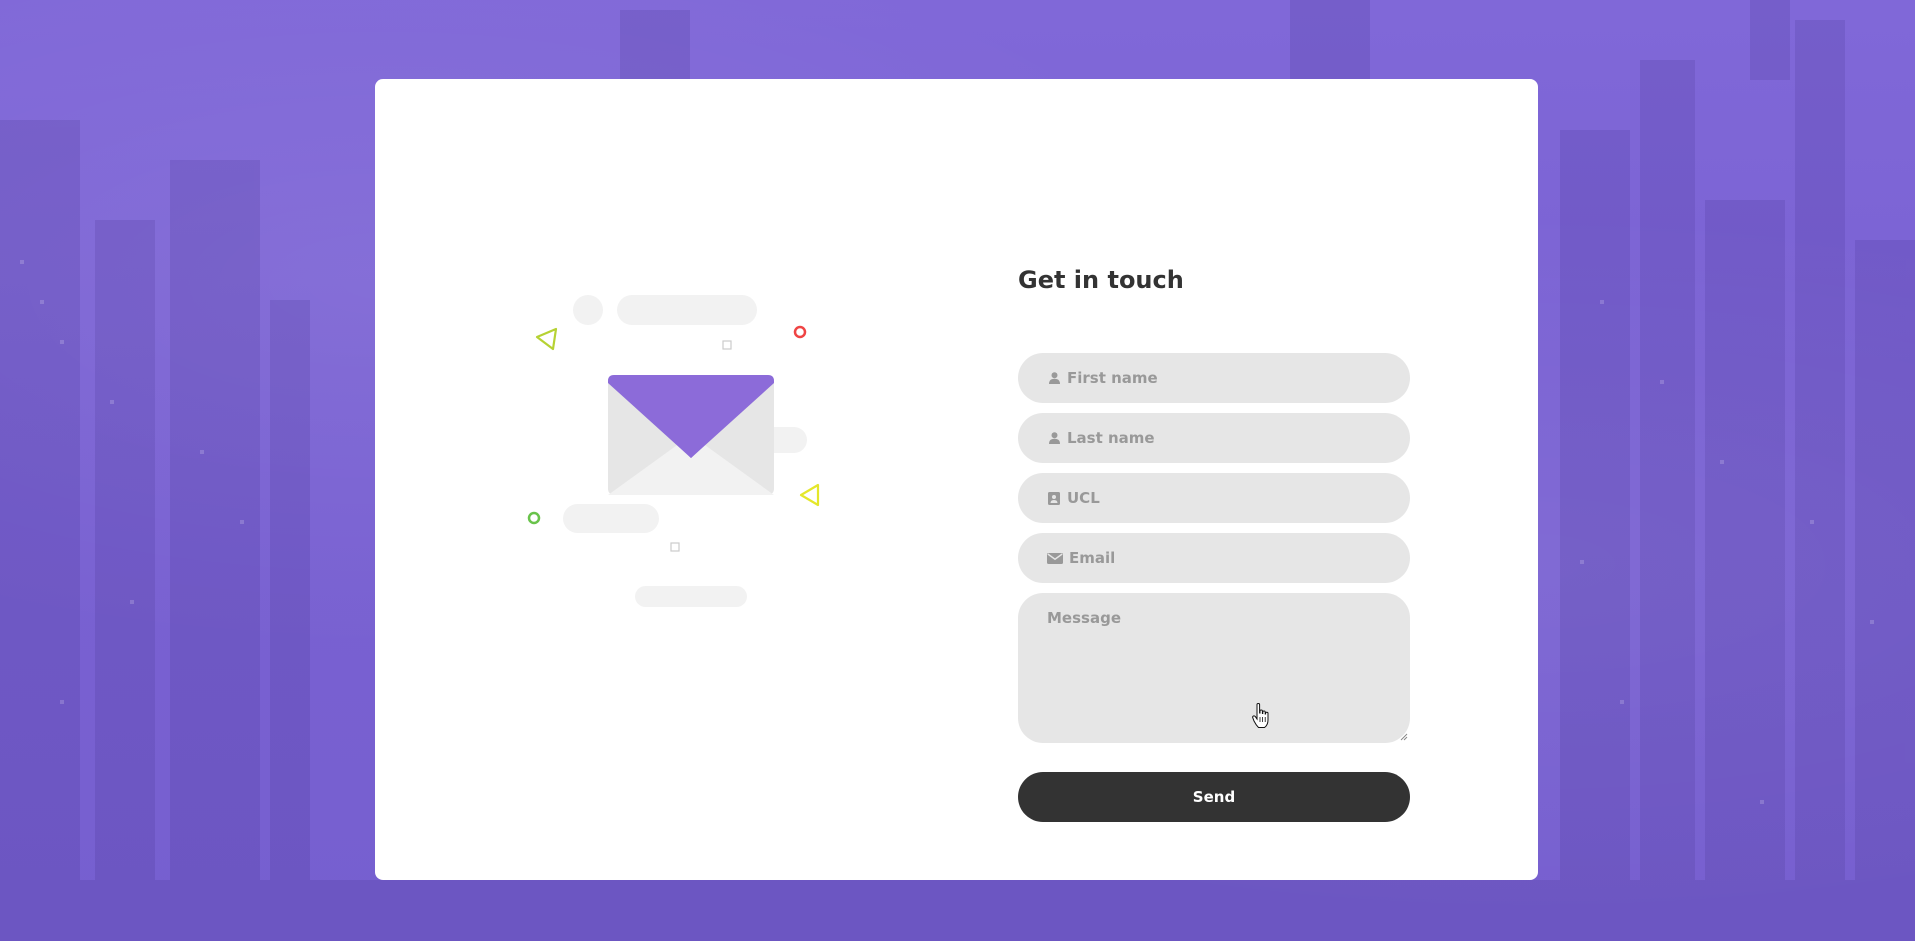  What do you see at coordinates (1055, 558) in the screenshot?
I see `envelope-icon` at bounding box center [1055, 558].